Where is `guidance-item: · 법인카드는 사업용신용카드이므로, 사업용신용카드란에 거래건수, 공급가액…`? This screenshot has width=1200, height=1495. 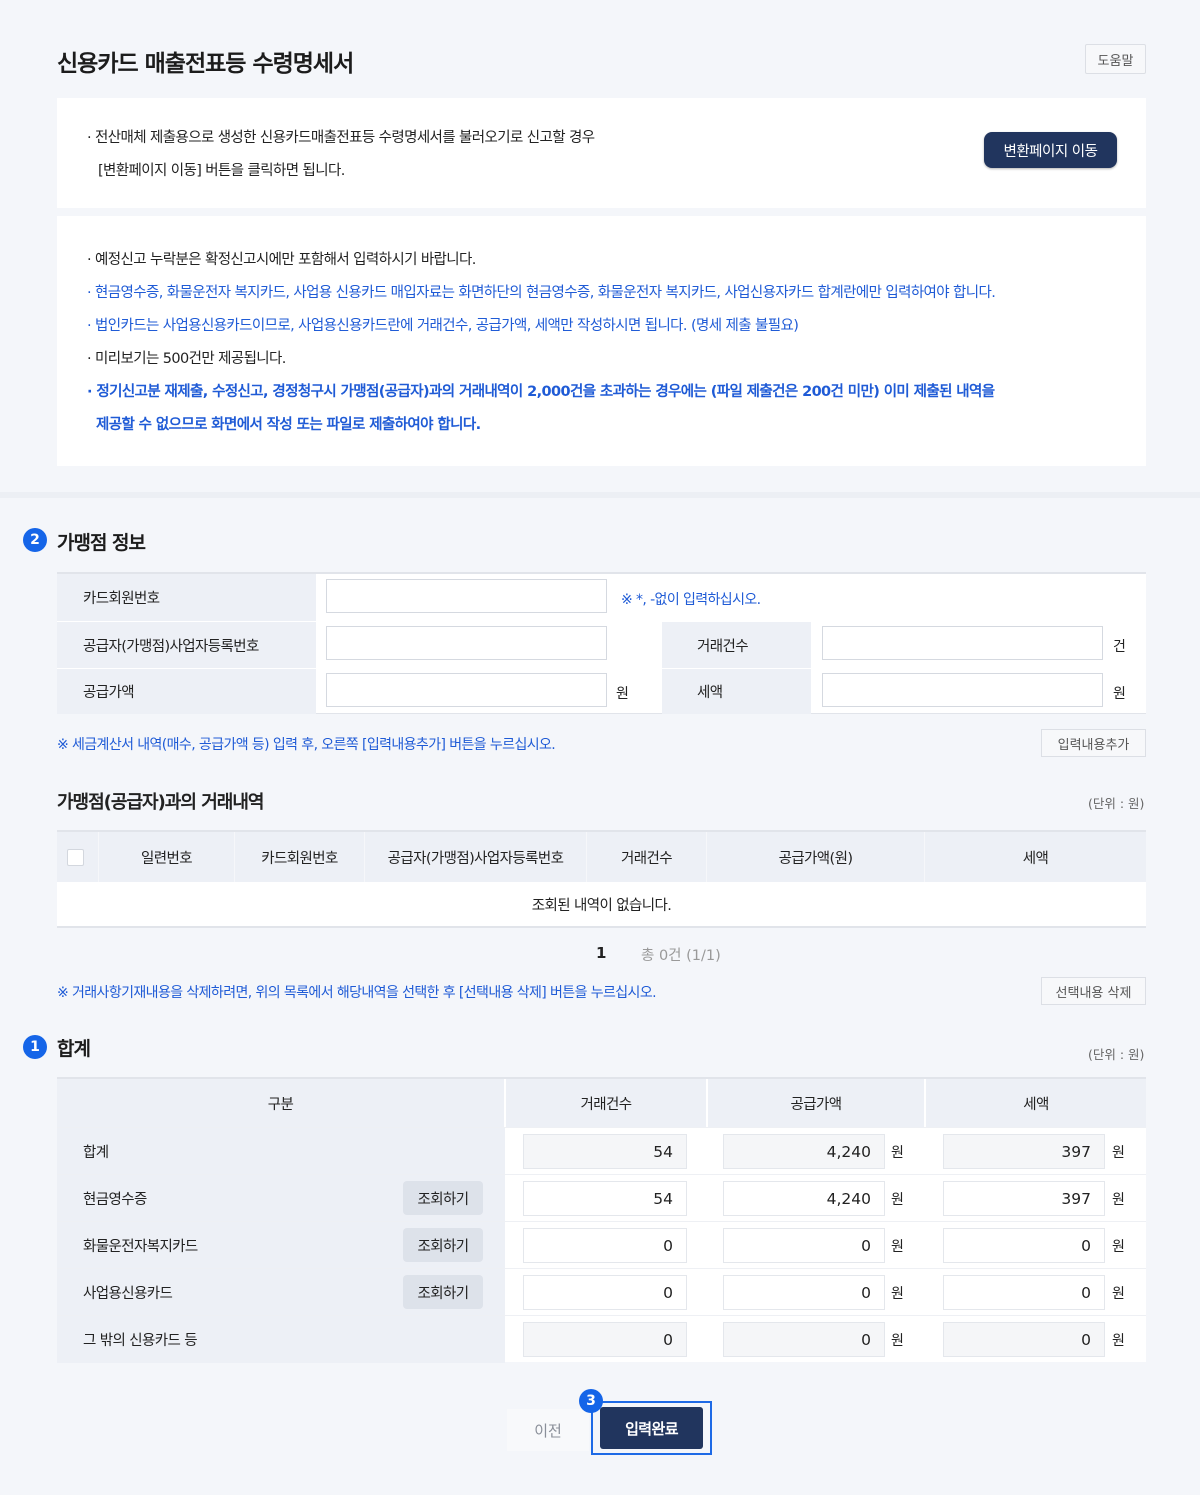
guidance-item: · 법인카드는 사업용신용카드이므로, 사업용신용카드란에 거래건수, 공급가액… is located at coordinates (443, 326).